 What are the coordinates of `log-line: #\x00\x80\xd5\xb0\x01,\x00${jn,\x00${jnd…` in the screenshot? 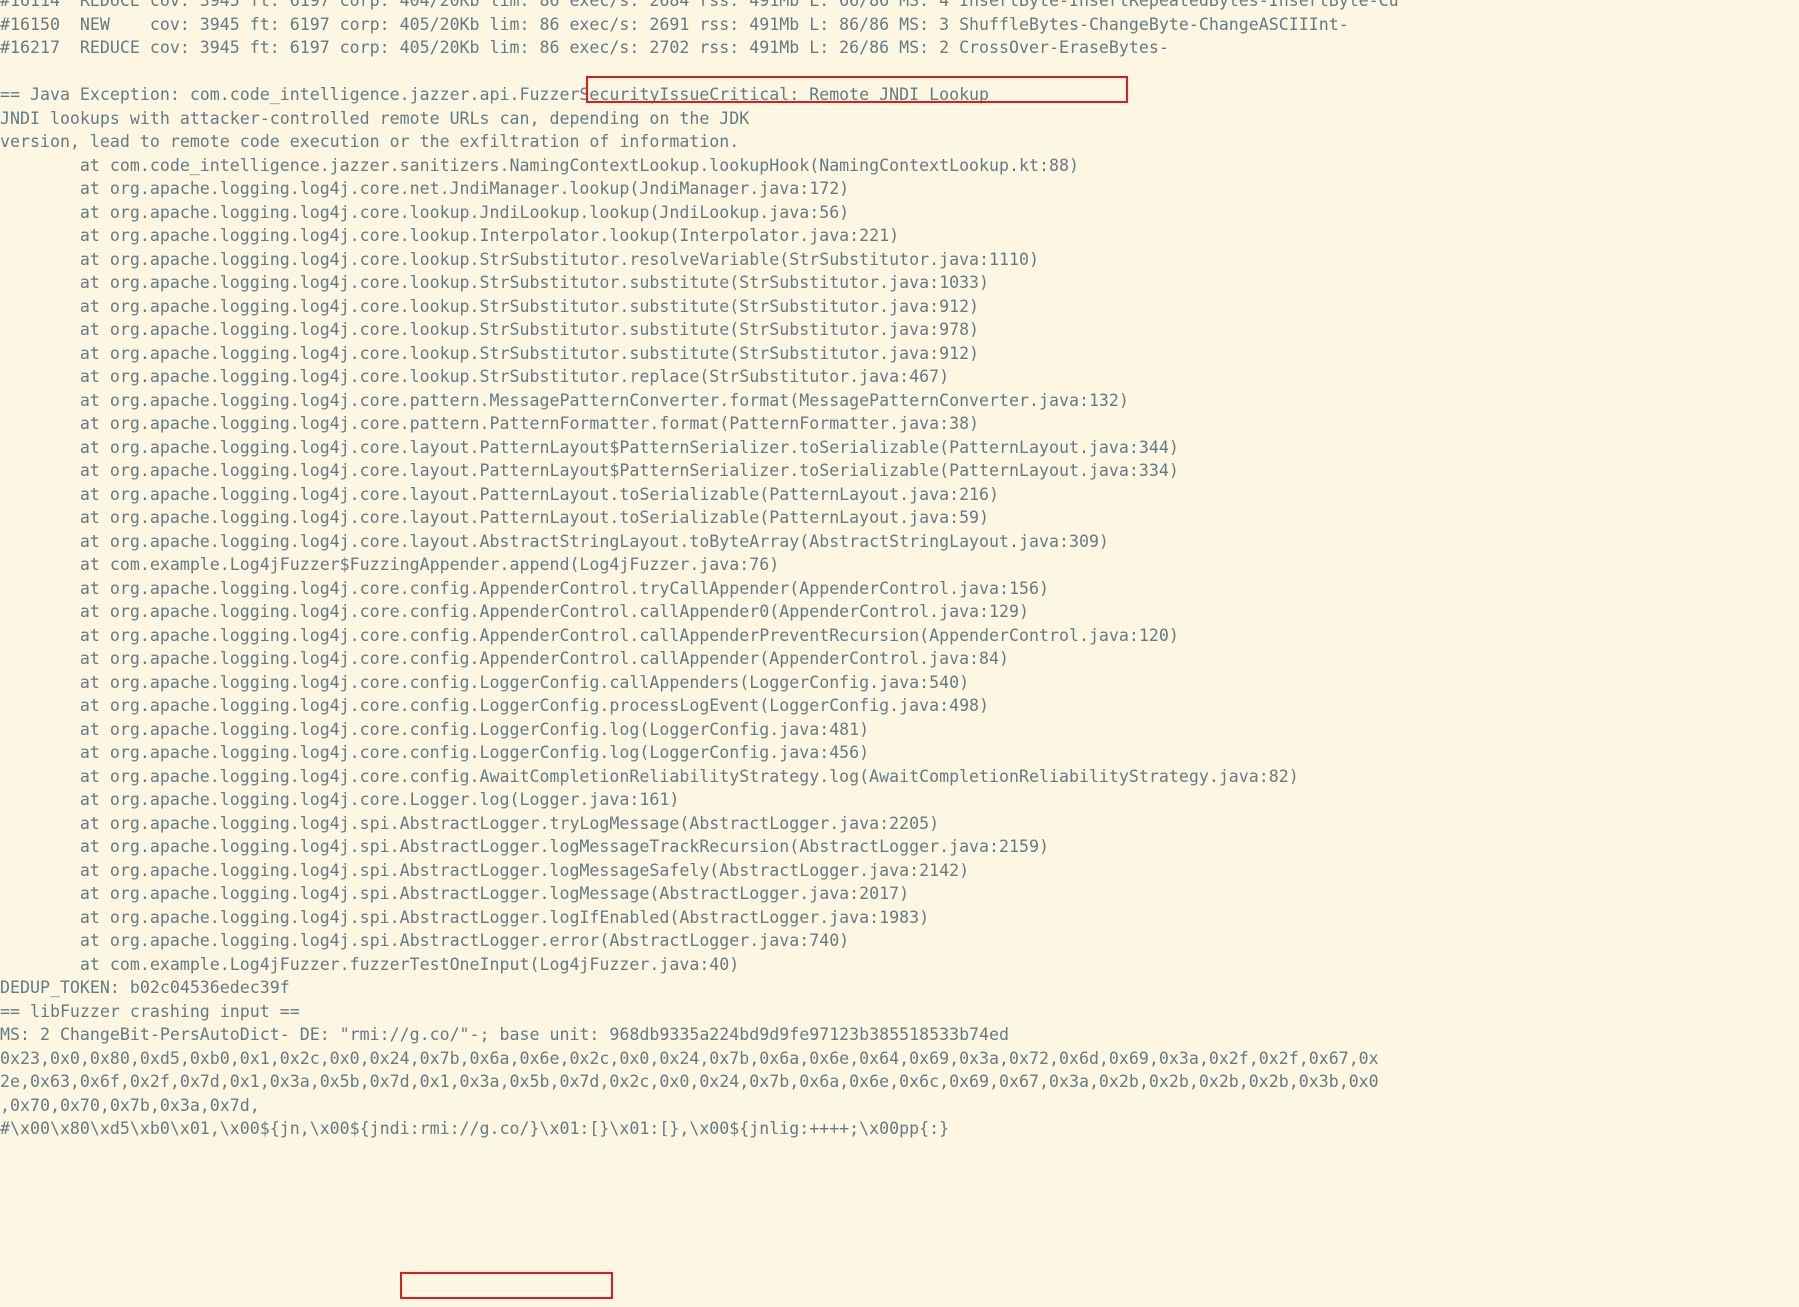 It's located at (475, 1128).